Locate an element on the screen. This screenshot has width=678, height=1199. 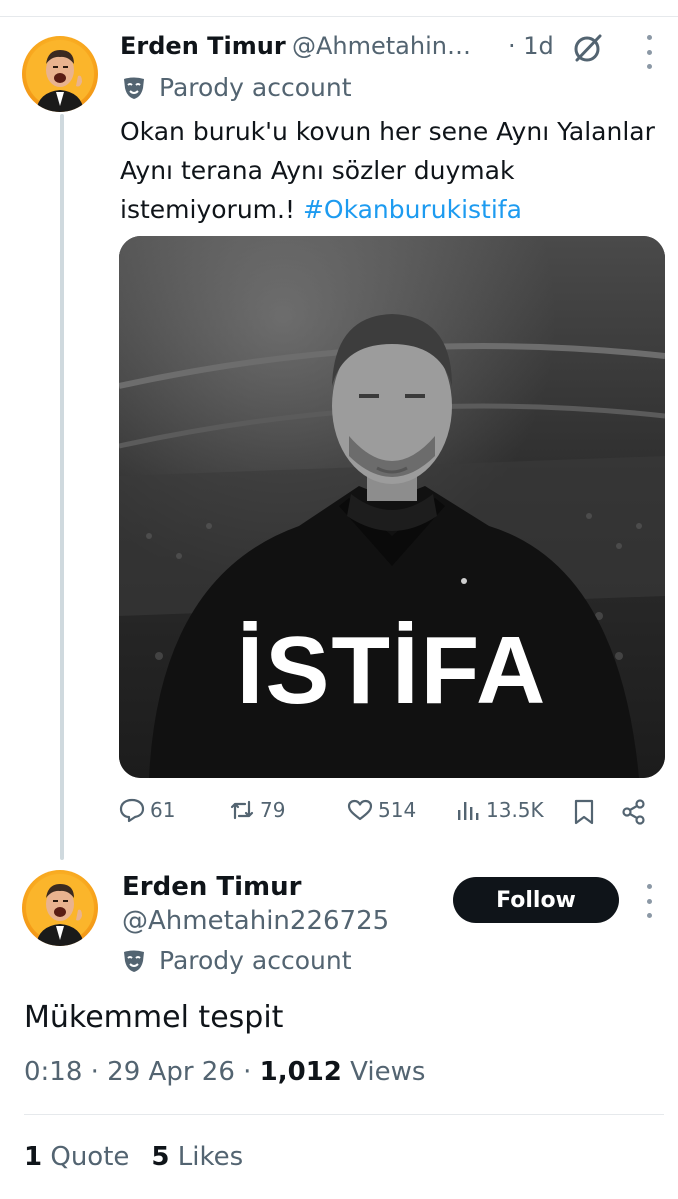
repost-icon is located at coordinates (242, 810).